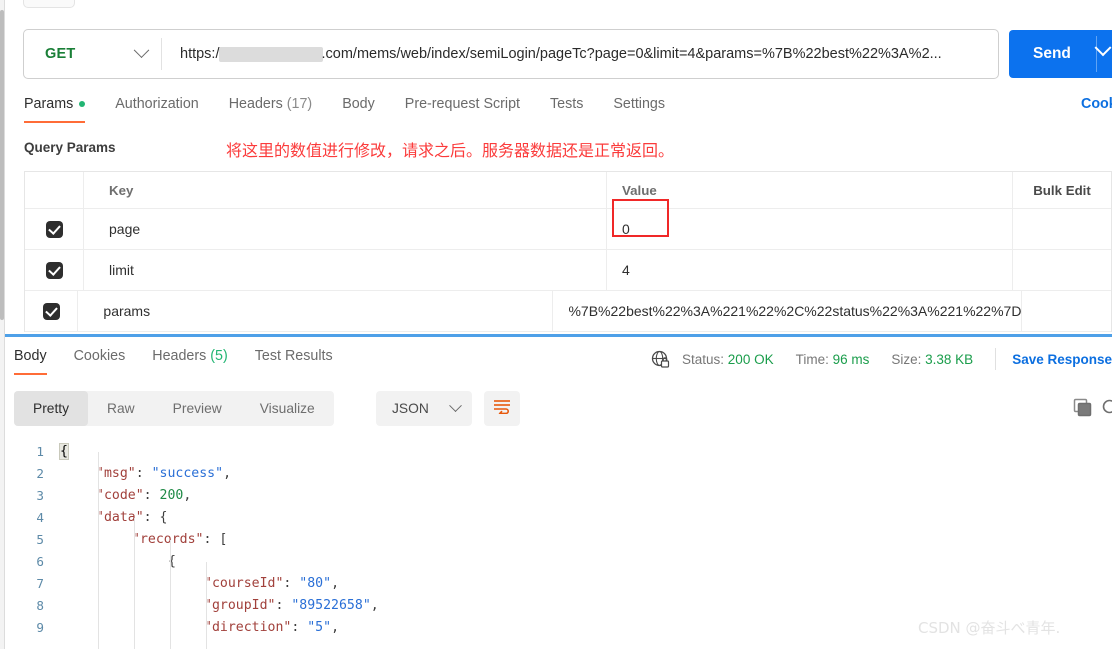  I want to click on word-wrap-icon, so click(502, 408).